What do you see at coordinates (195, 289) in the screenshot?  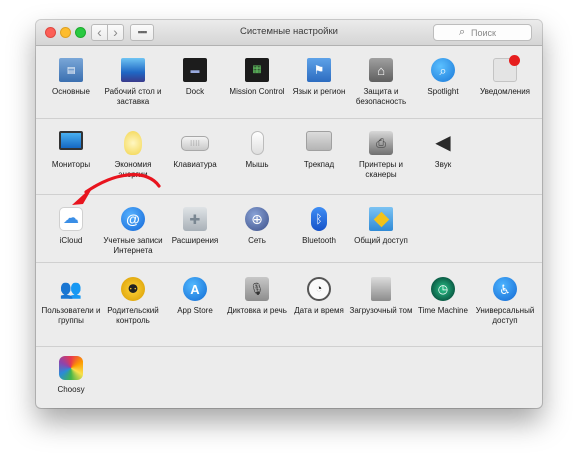 I see `app-store-icon: A` at bounding box center [195, 289].